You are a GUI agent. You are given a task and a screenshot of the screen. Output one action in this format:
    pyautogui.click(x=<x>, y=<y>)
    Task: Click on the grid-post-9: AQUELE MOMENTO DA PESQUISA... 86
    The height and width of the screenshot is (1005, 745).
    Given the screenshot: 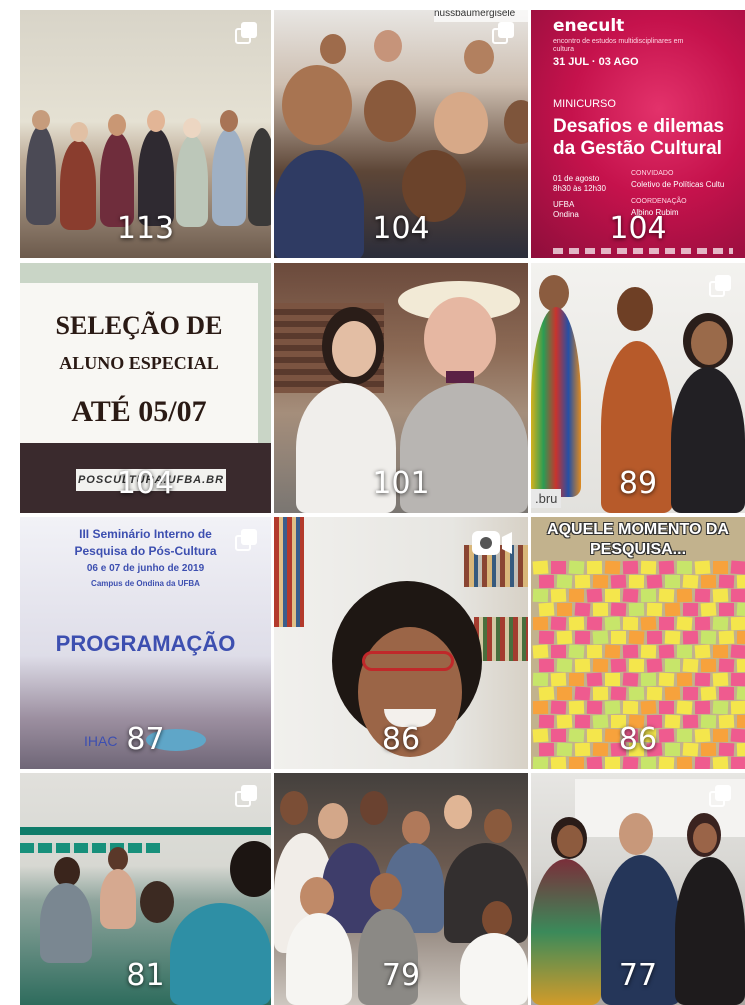 What is the action you would take?
    pyautogui.click(x=638, y=643)
    